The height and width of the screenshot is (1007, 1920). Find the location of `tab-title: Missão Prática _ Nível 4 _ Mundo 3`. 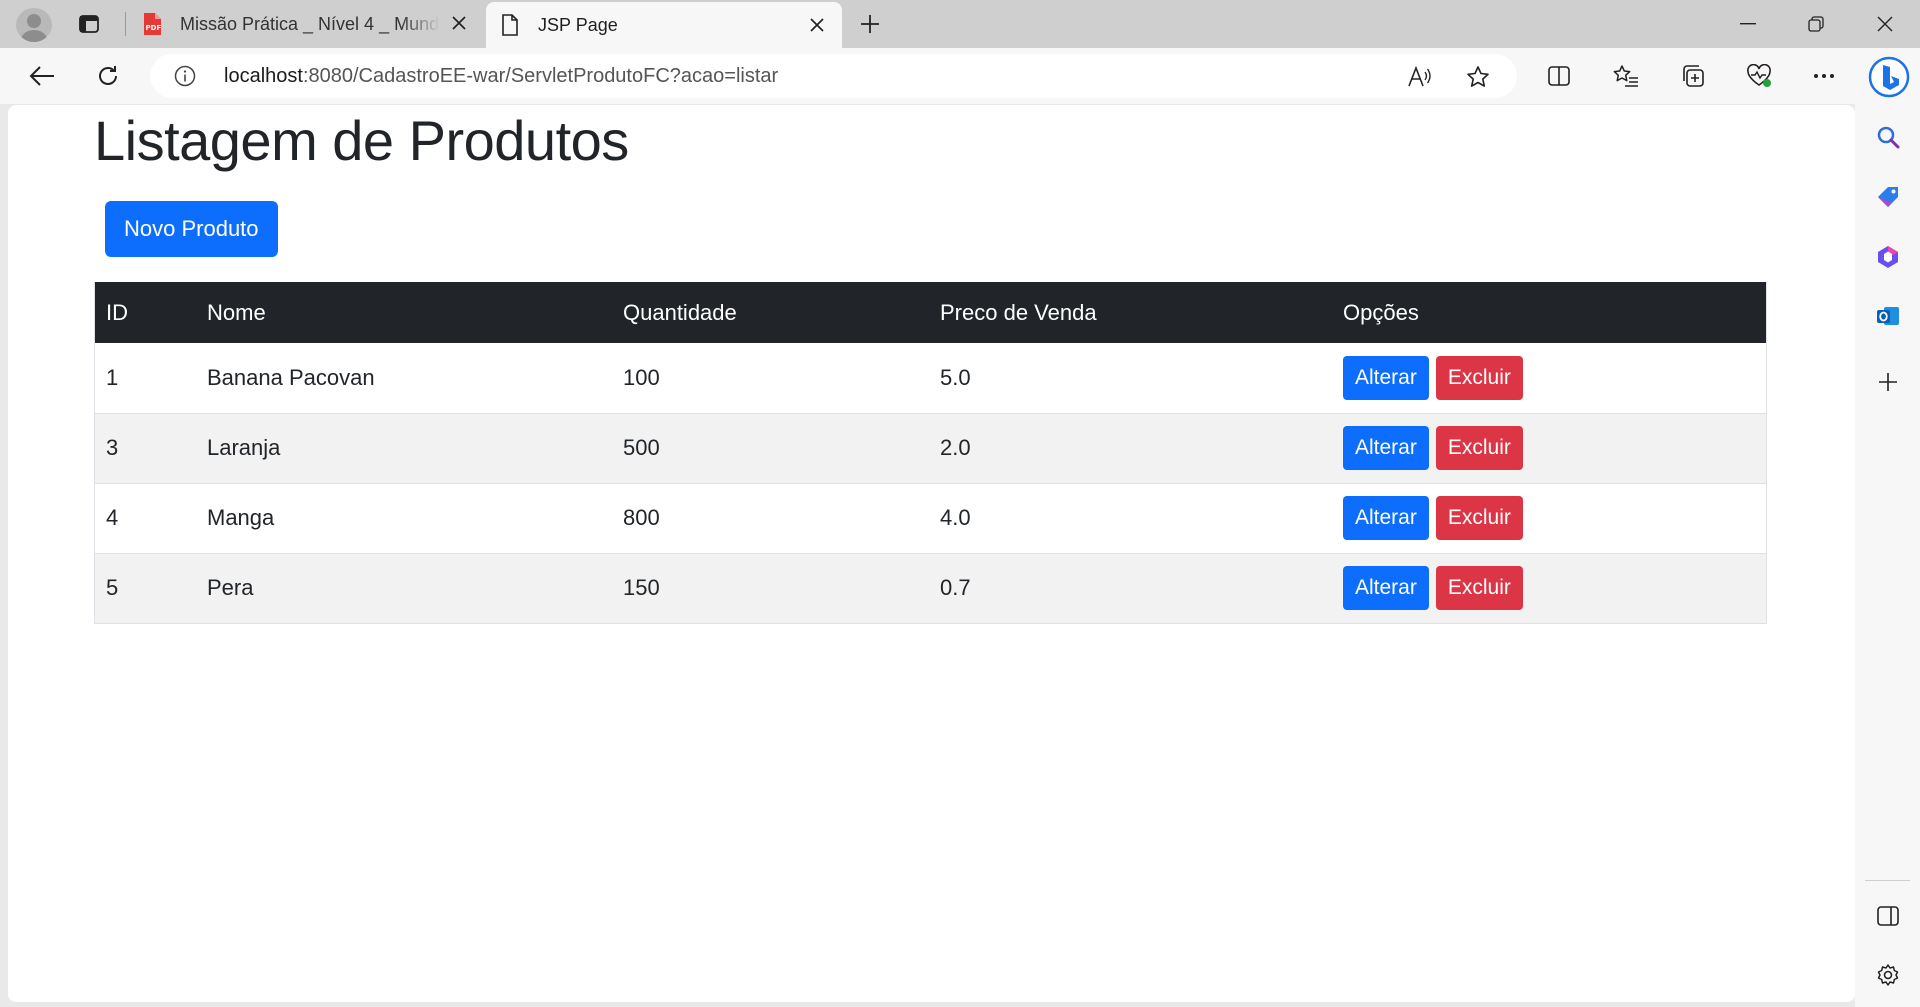

tab-title: Missão Prática _ Nível 4 _ Mundo 3 is located at coordinates (310, 23).